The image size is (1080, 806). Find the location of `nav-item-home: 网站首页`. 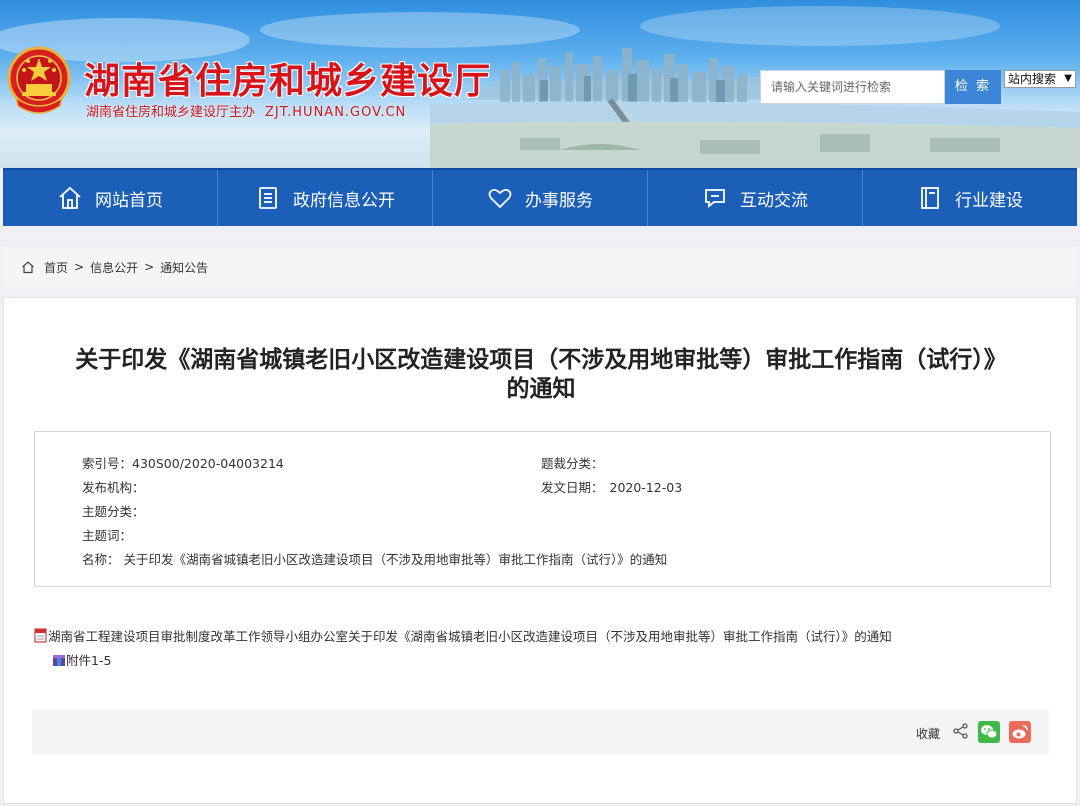

nav-item-home: 网站首页 is located at coordinates (110, 198).